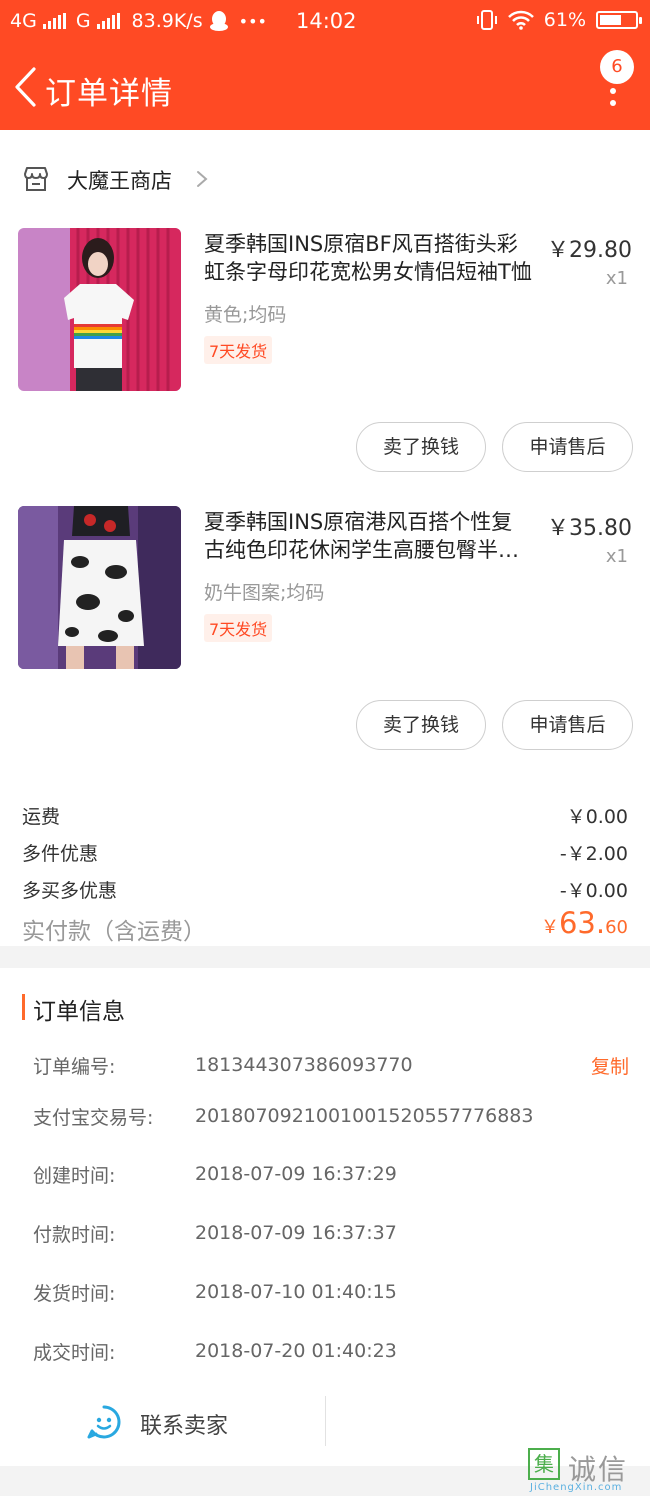  I want to click on copy-button: 复制, so click(610, 1065).